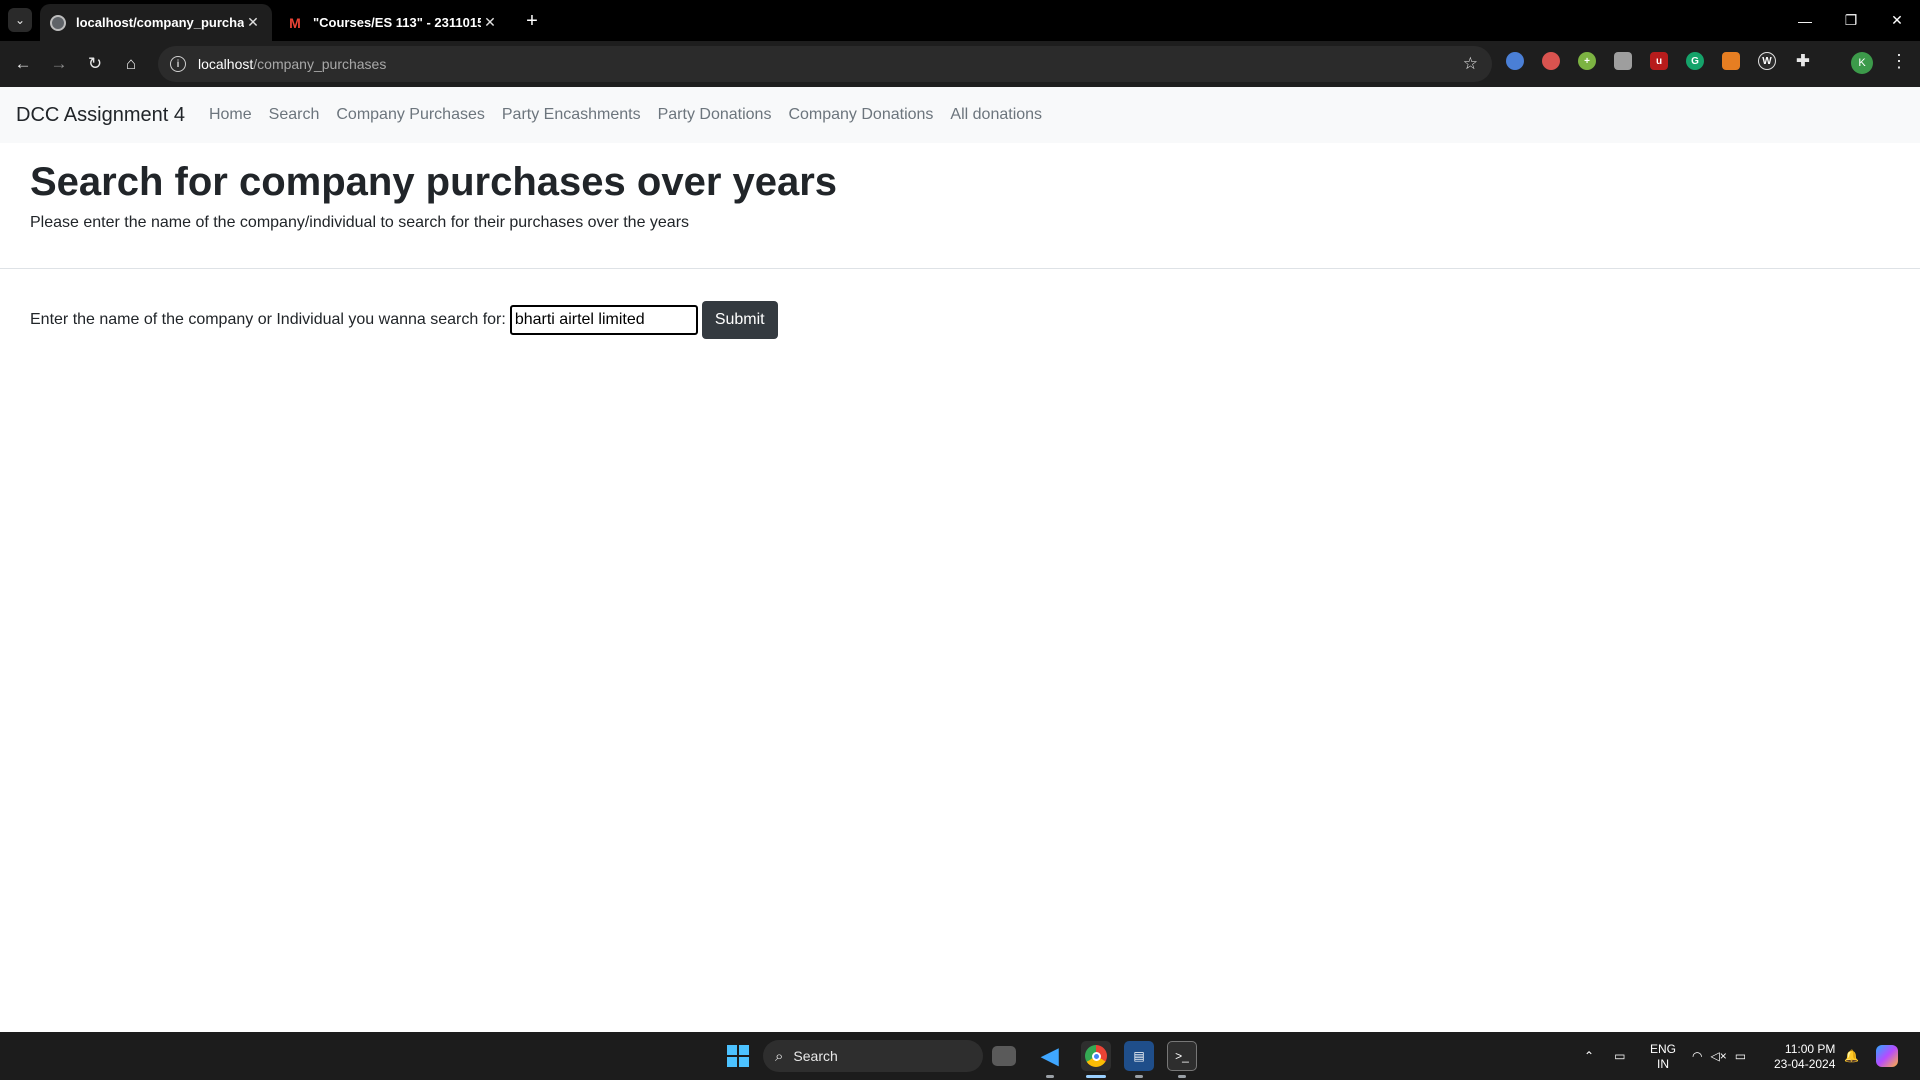  Describe the element at coordinates (825, 64) in the screenshot. I see `address-bar: i localhost/company_purchases ☆` at that location.